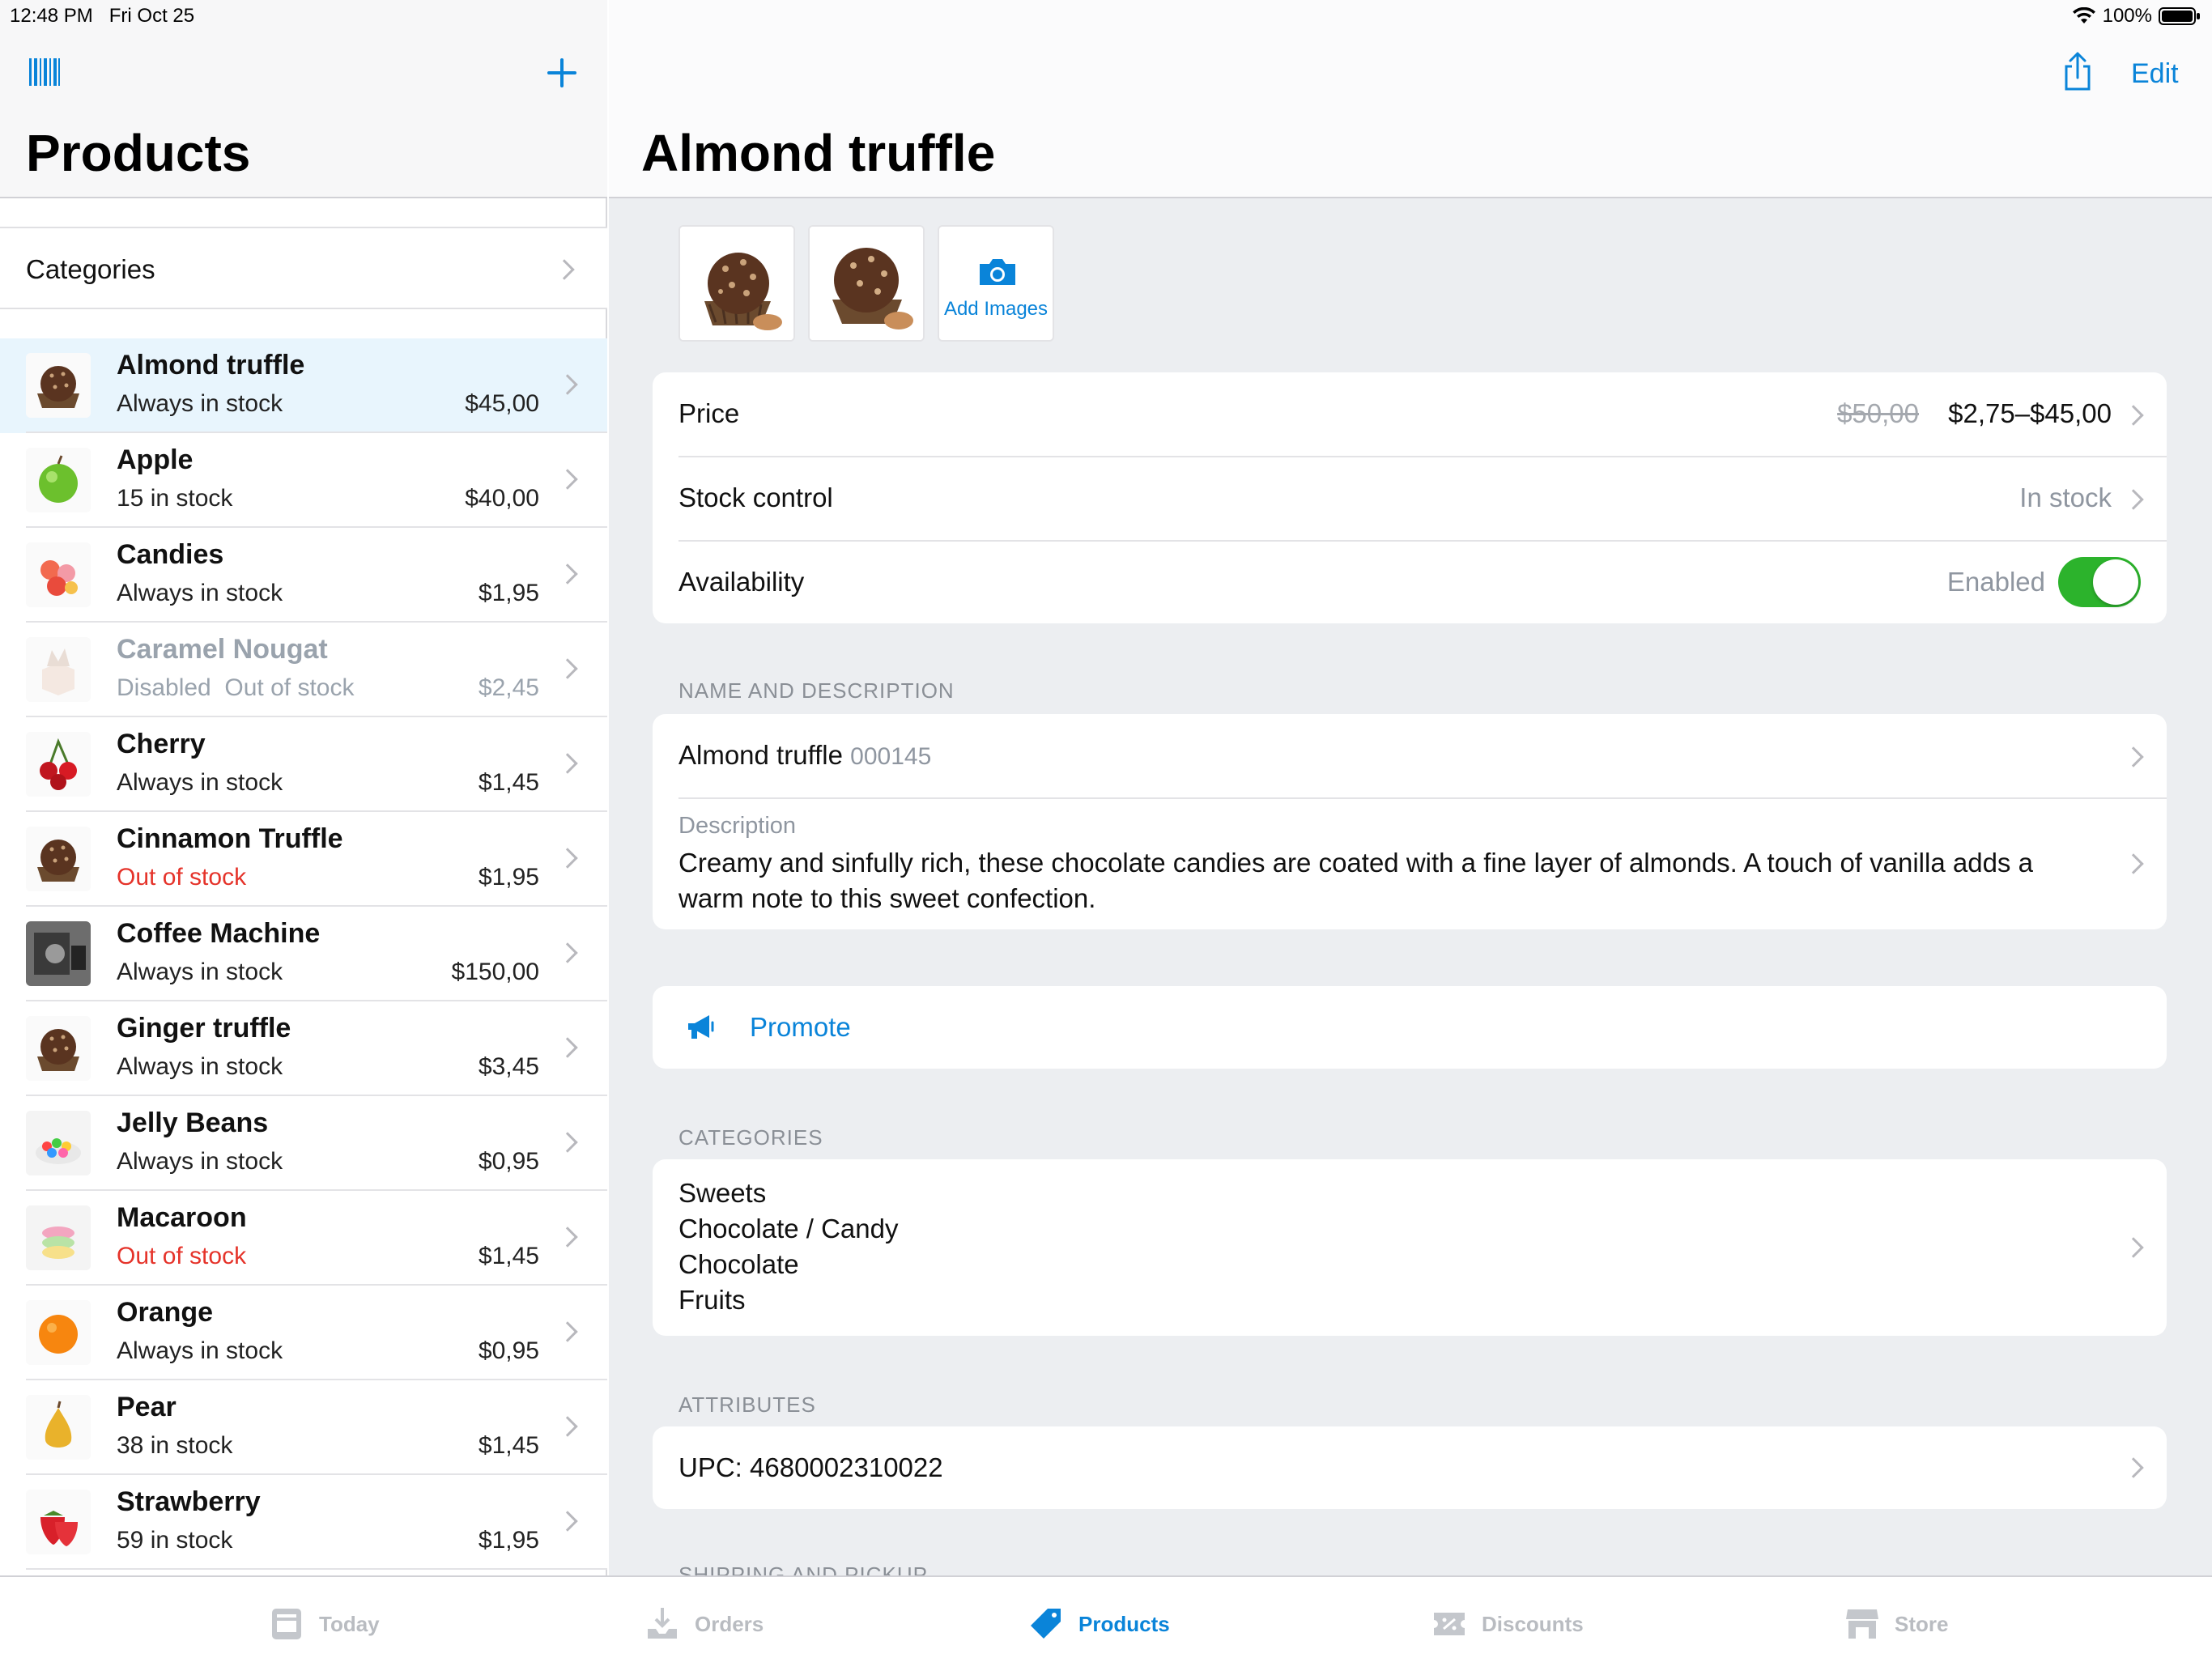 This screenshot has height=1658, width=2212. What do you see at coordinates (1410, 414) in the screenshot?
I see `price-row: Price $50,00 $2,75–$45,00` at bounding box center [1410, 414].